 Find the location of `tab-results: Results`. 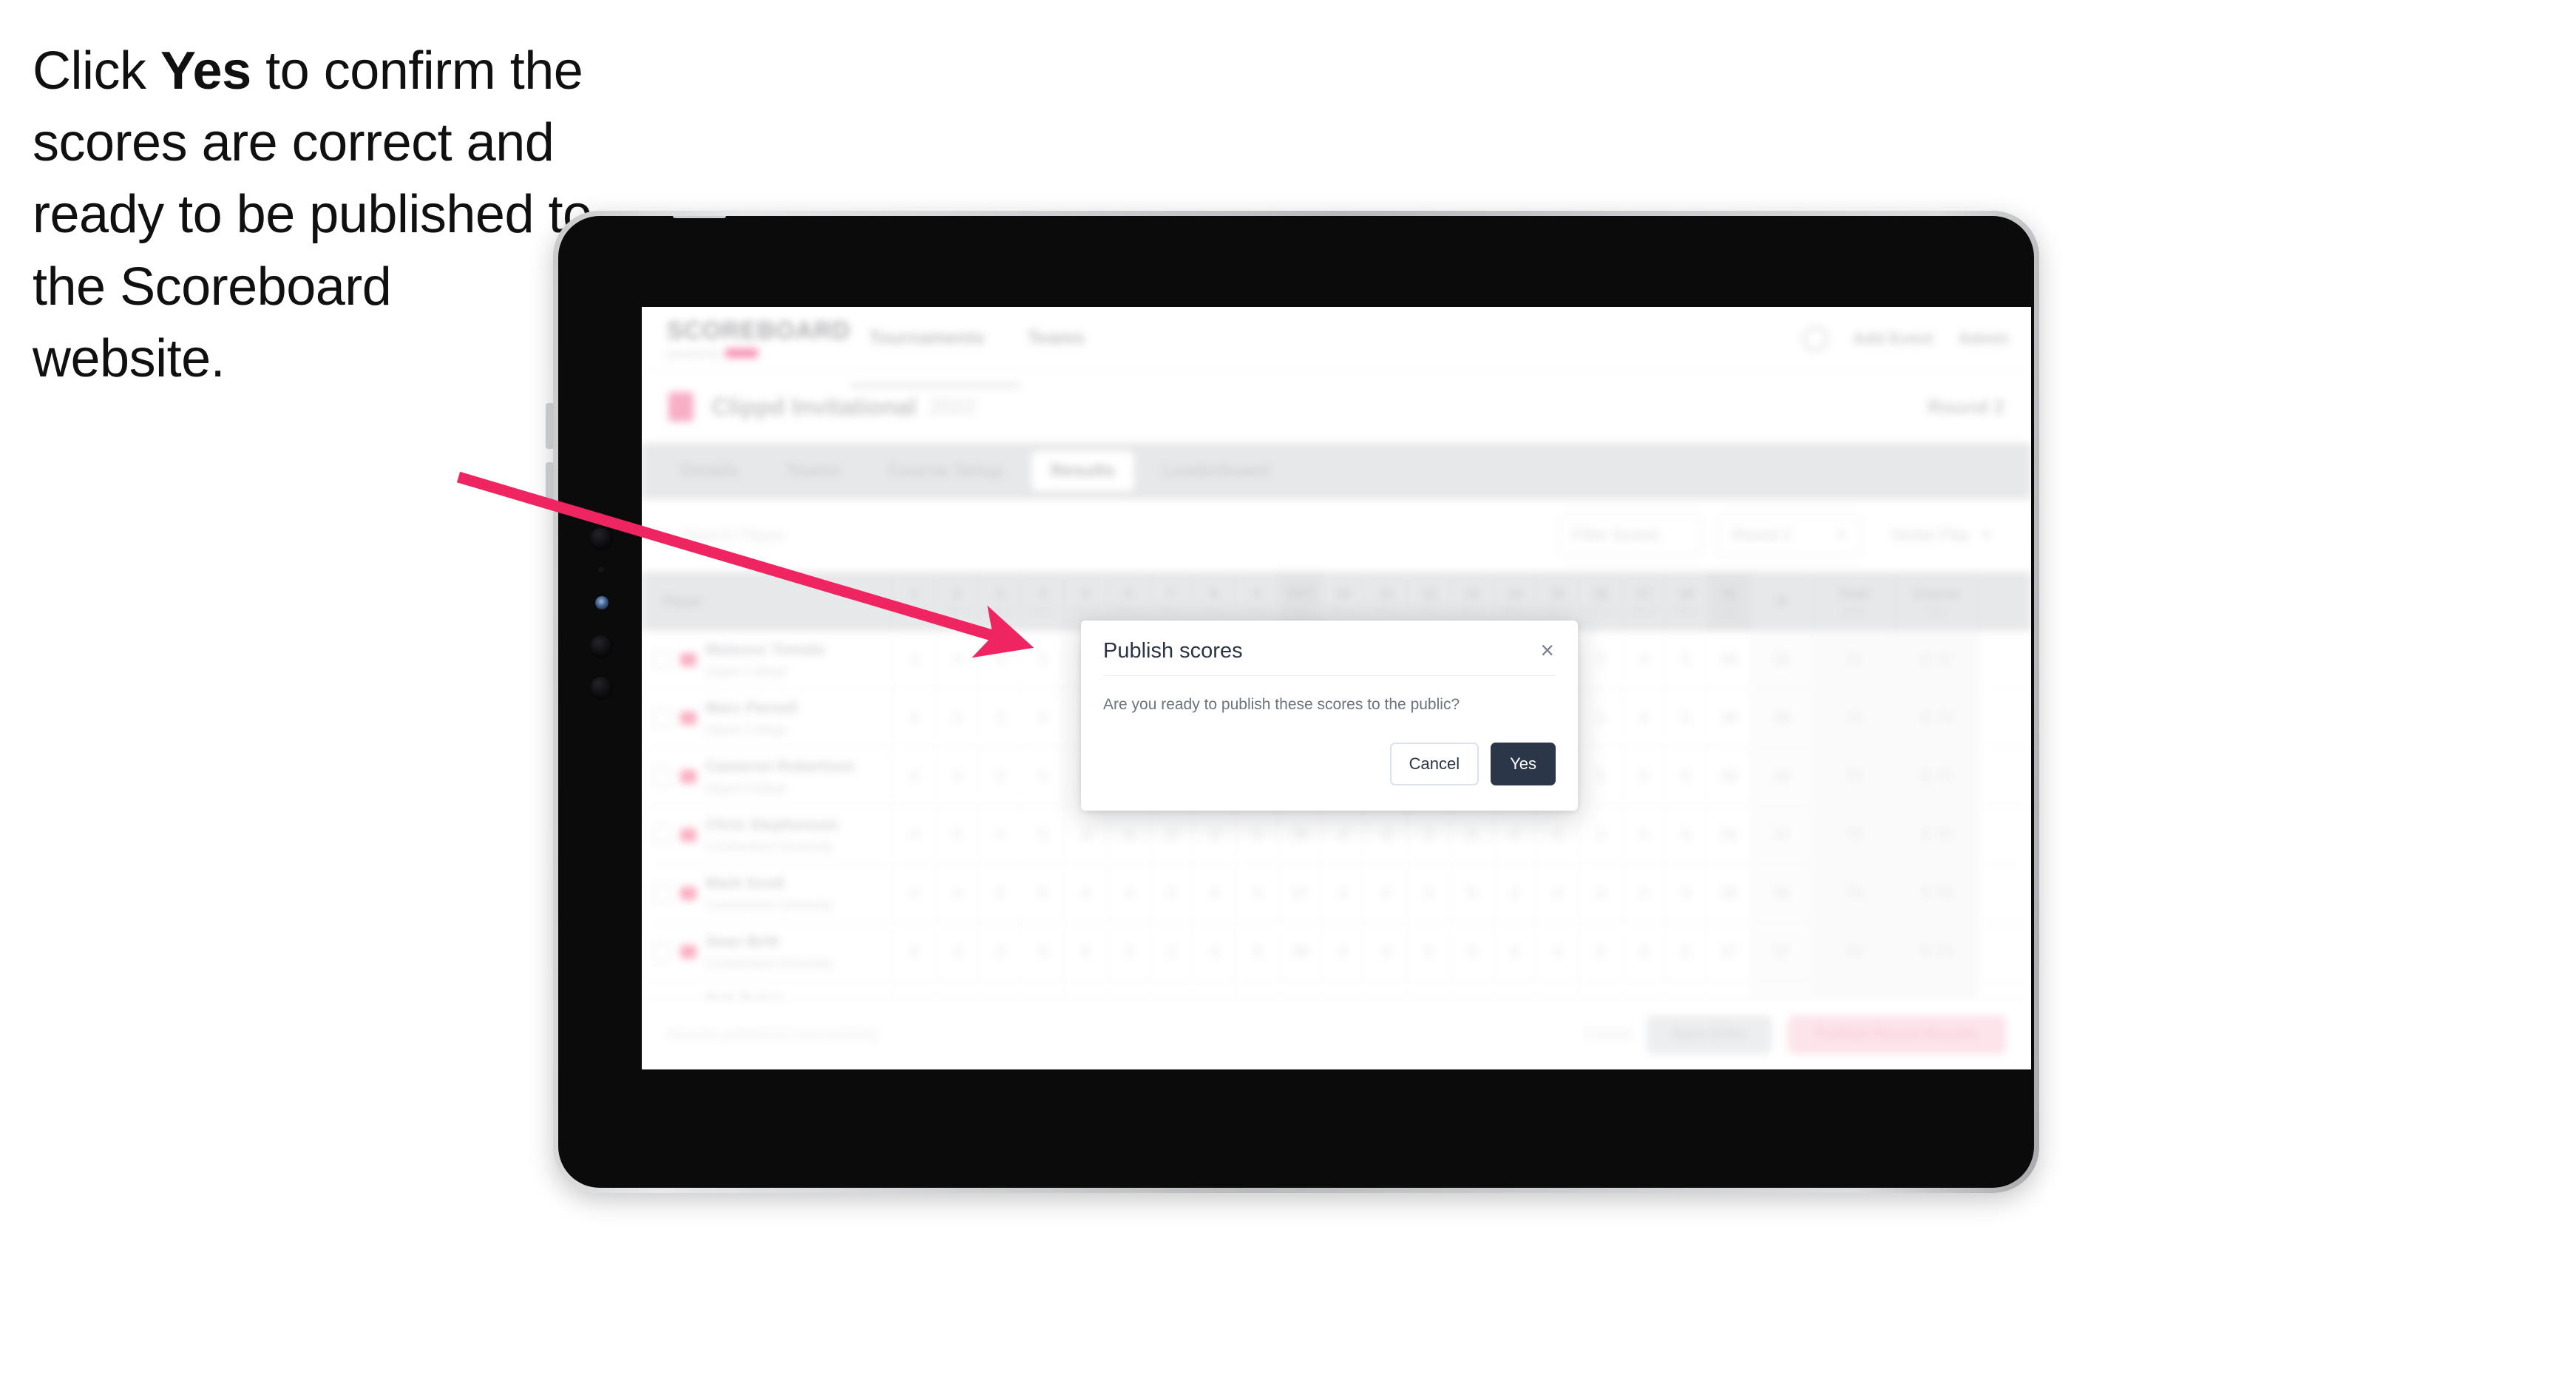

tab-results: Results is located at coordinates (1082, 471).